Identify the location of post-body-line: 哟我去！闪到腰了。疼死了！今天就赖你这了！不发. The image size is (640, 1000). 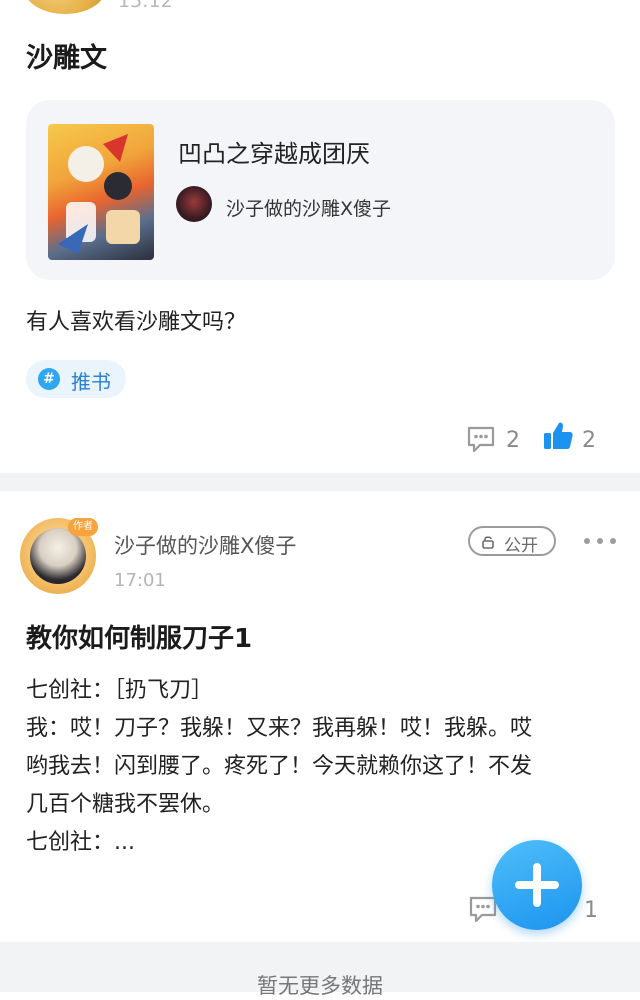
(279, 764).